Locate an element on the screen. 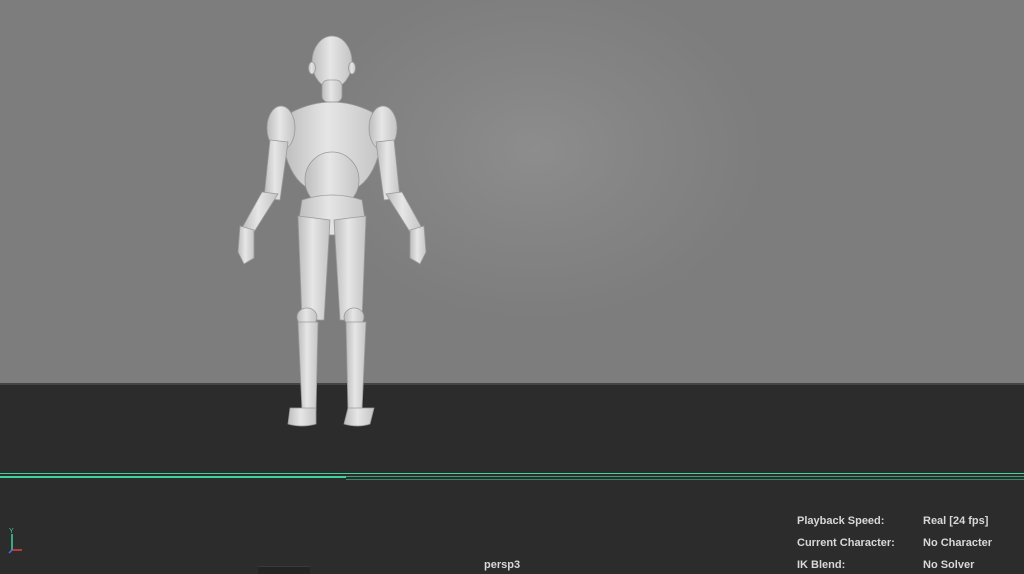  timeline-track is located at coordinates (512, 477).